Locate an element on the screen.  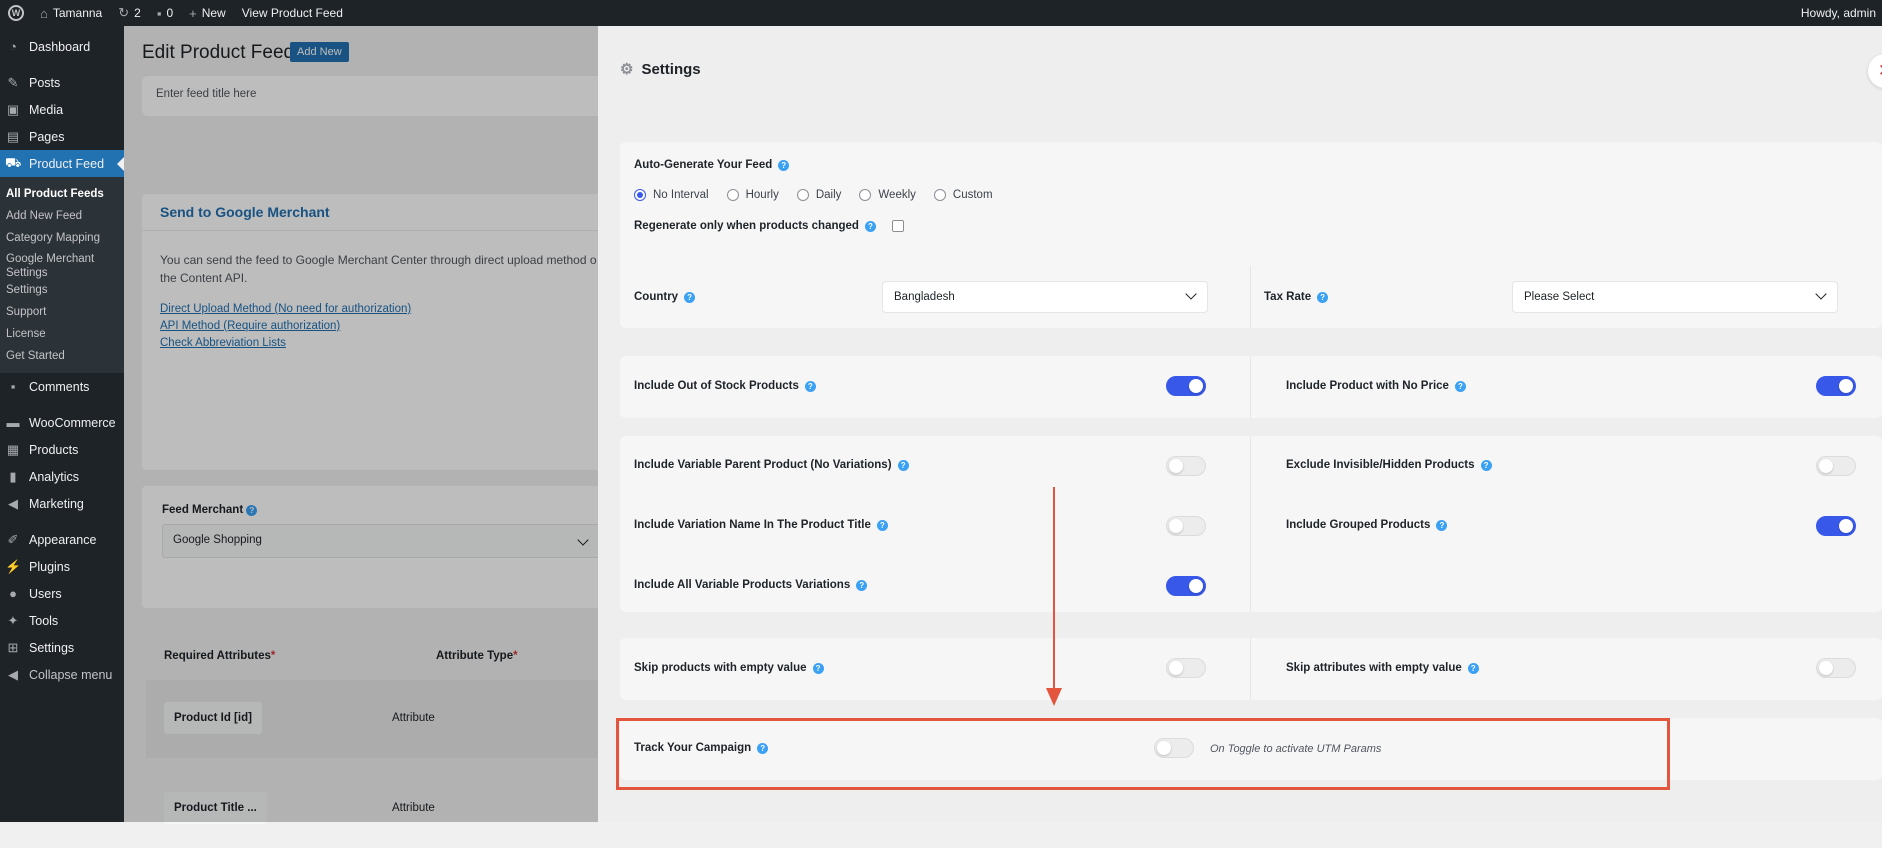
submenu-item-support: Support is located at coordinates (62, 312).